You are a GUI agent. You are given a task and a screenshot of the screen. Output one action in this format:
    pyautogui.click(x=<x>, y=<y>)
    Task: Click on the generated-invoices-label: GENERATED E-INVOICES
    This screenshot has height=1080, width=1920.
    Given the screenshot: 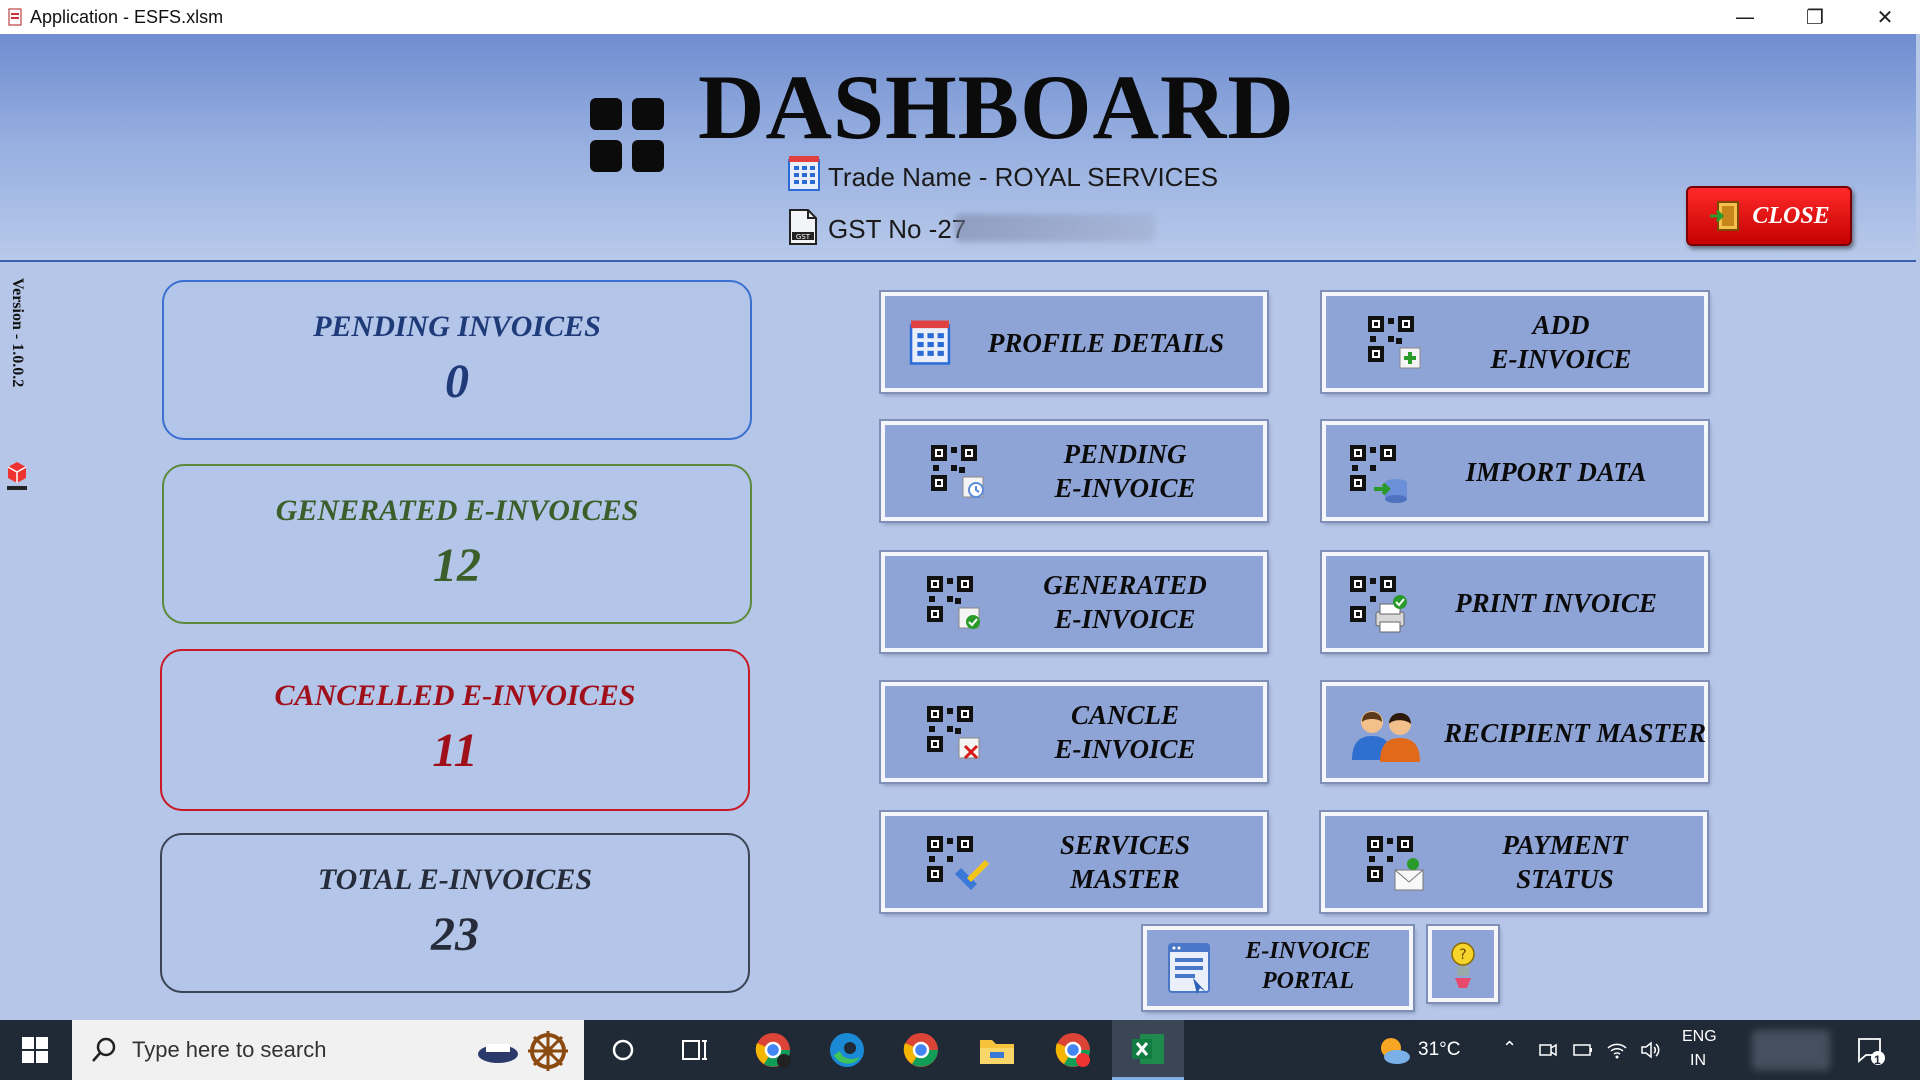 What is the action you would take?
    pyautogui.click(x=457, y=510)
    